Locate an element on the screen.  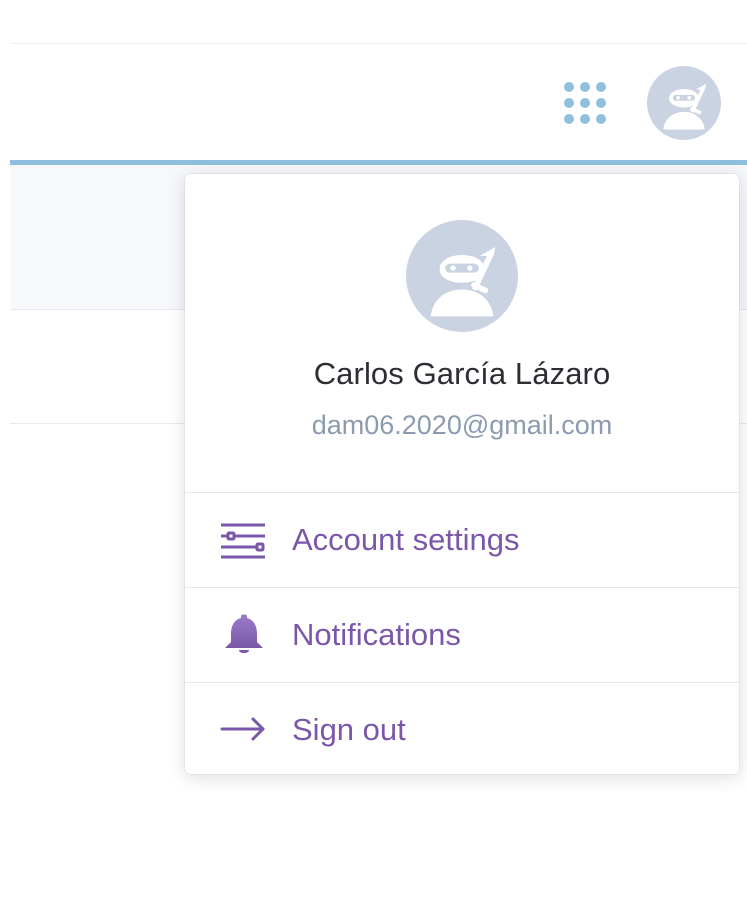
profile-email: dam06.2020@gmail.com is located at coordinates (462, 425).